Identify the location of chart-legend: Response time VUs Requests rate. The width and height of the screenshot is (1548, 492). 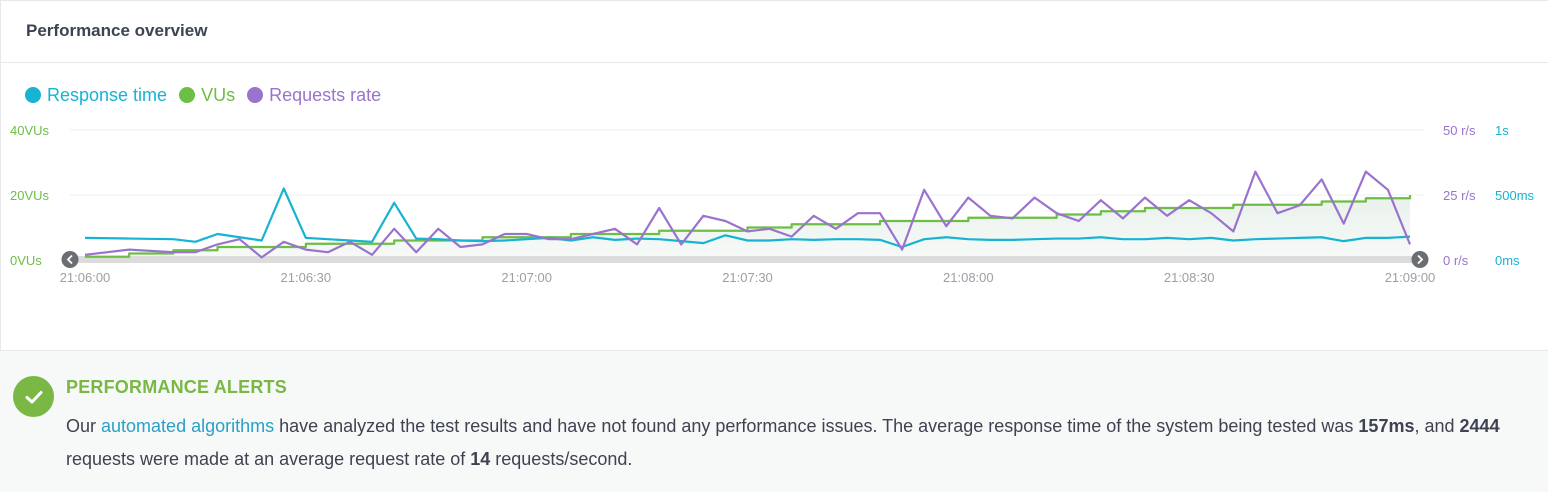
(209, 95).